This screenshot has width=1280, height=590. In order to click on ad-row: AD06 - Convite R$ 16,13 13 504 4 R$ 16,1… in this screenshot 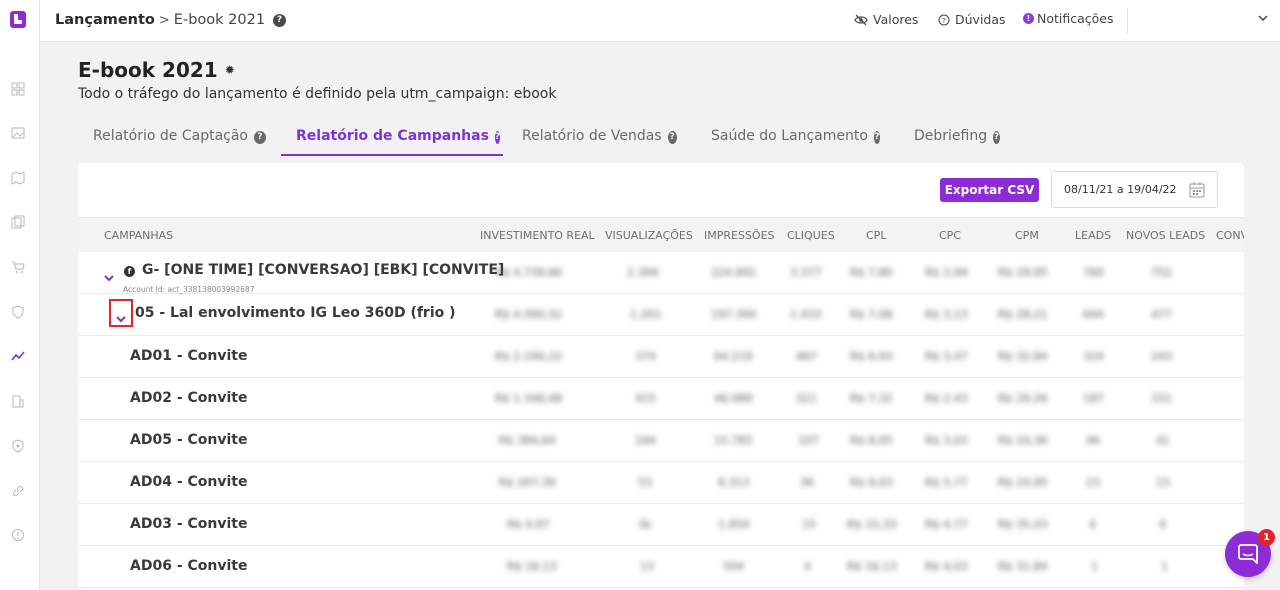, I will do `click(661, 567)`.